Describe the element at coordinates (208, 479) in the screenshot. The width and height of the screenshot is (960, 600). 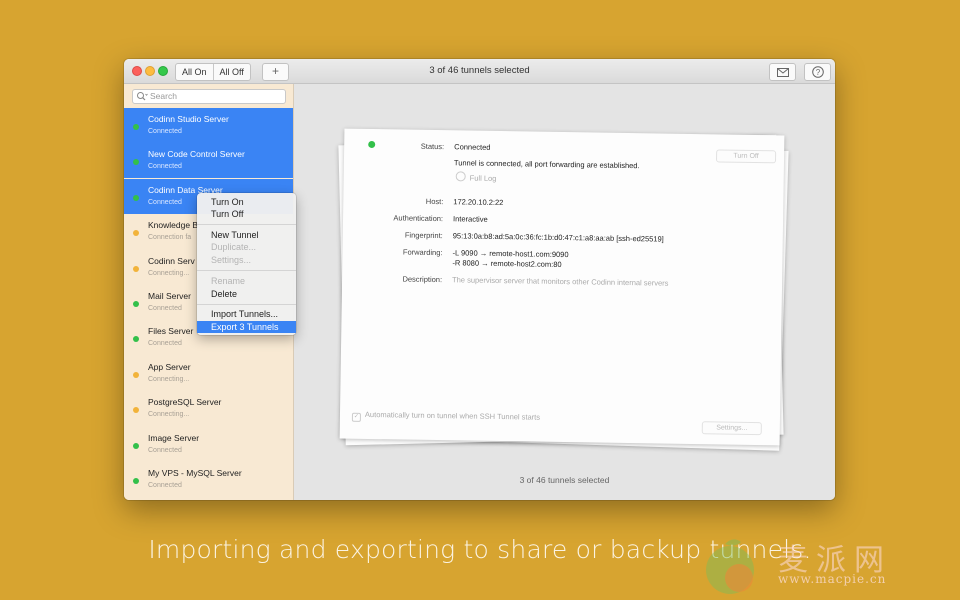
I see `tunnel-list-item: My VPS - MySQL Server Connected` at that location.